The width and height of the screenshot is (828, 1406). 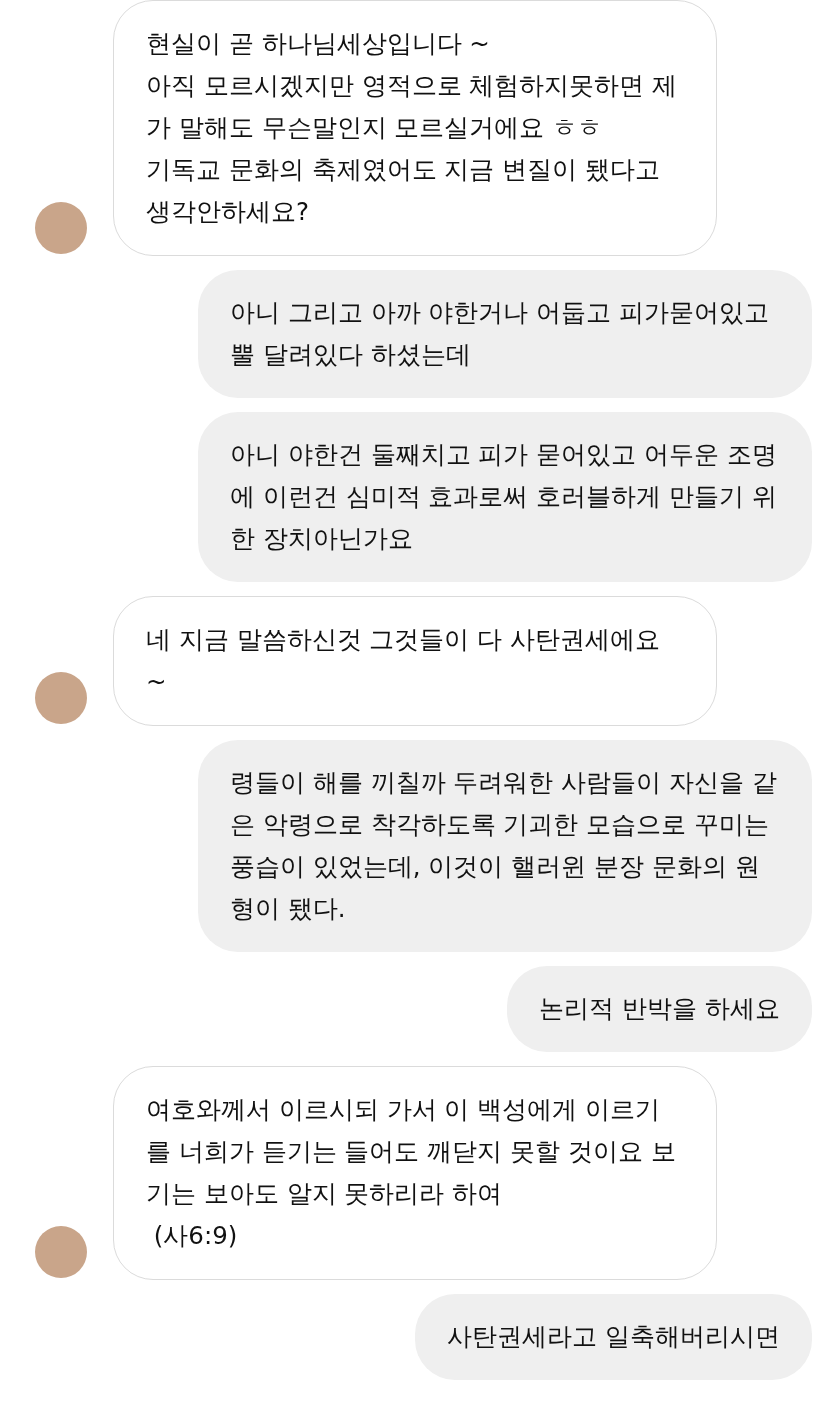 What do you see at coordinates (659, 1009) in the screenshot?
I see `message-bubble: 논리적 반박을 하세요` at bounding box center [659, 1009].